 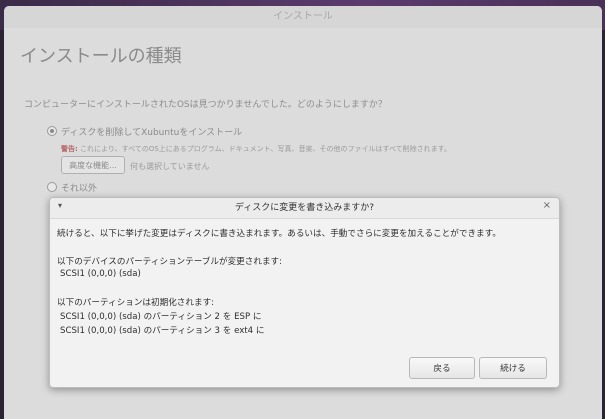 What do you see at coordinates (101, 56) in the screenshot?
I see `page-title: インストールの種類` at bounding box center [101, 56].